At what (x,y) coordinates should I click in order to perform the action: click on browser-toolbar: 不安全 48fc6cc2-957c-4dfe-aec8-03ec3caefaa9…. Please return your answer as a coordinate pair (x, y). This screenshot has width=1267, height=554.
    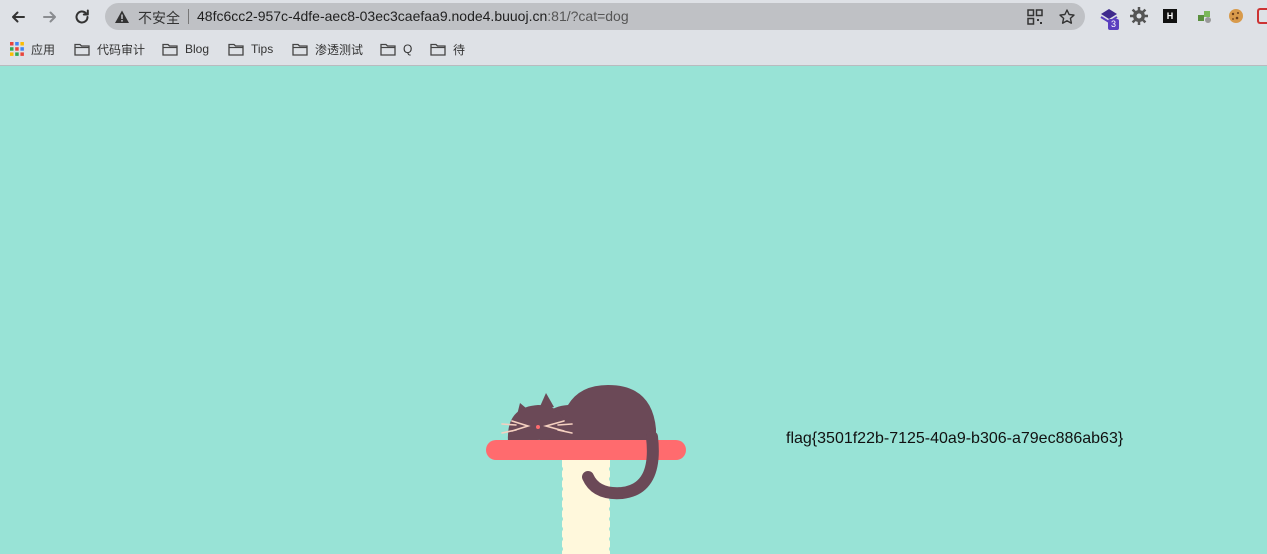
    Looking at the image, I should click on (633, 16).